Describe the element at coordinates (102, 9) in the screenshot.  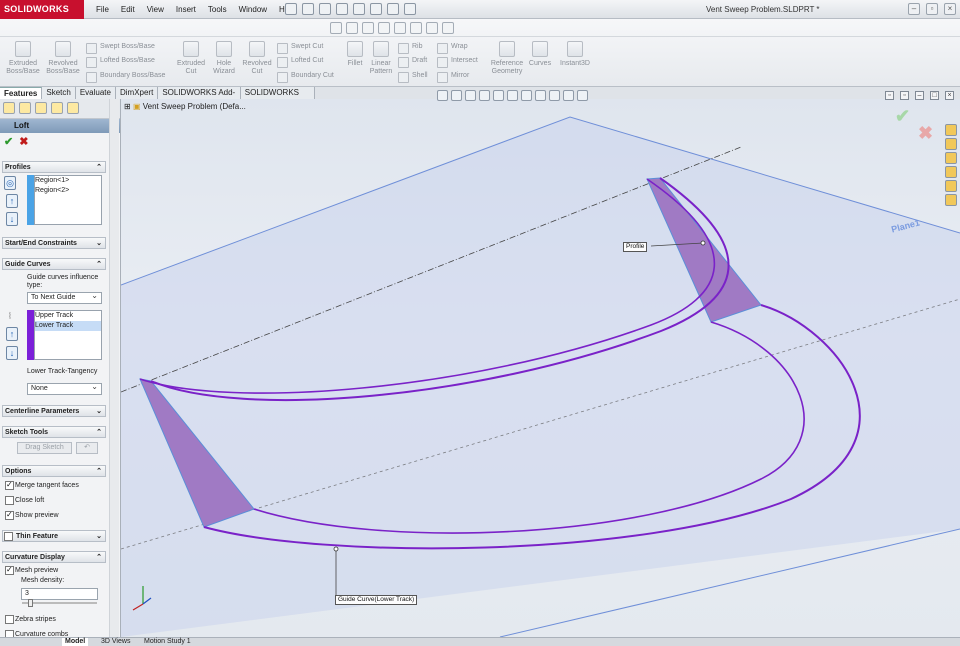
I see `menu-file: File` at that location.